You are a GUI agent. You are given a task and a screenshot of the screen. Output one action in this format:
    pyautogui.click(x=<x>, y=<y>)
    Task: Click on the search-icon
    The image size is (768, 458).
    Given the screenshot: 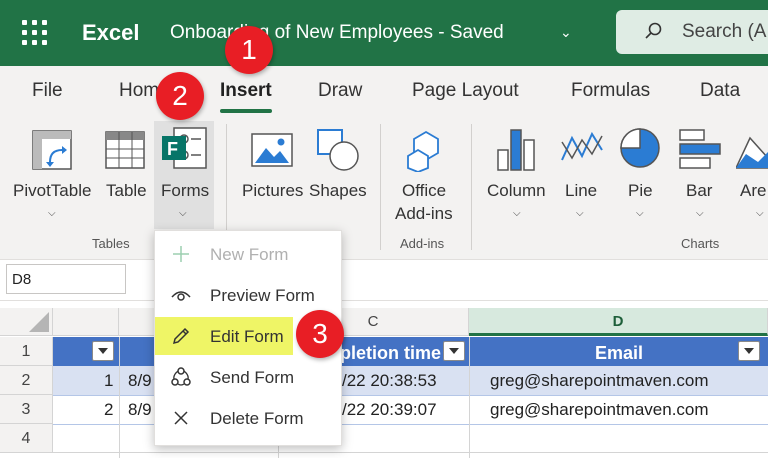 What is the action you would take?
    pyautogui.click(x=653, y=30)
    